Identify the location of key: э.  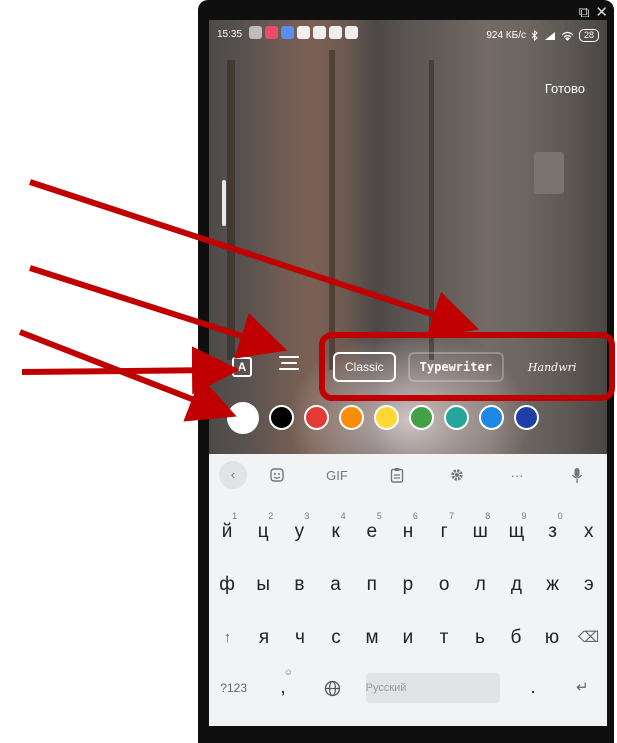
(589, 585).